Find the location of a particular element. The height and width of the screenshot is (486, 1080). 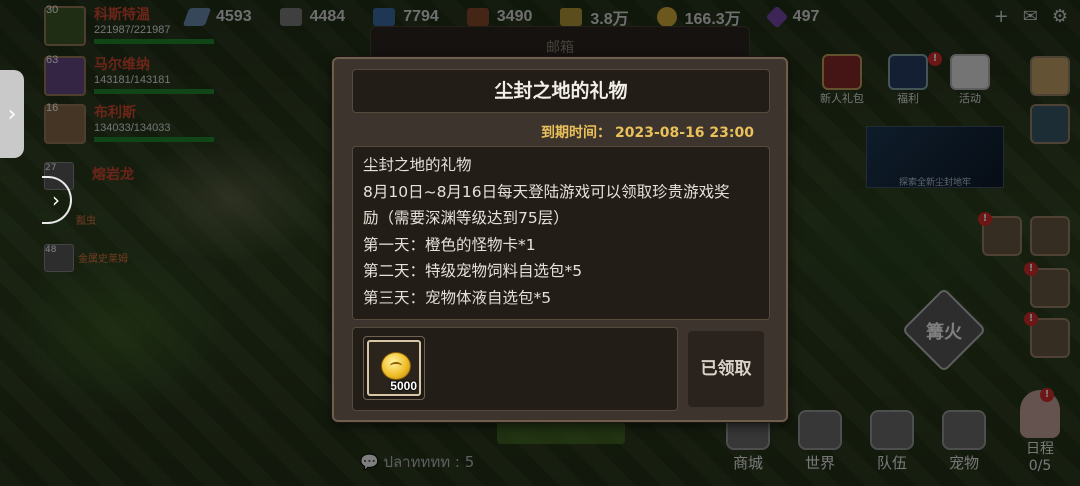

side-panel-toggle: › is located at coordinates (12, 114).